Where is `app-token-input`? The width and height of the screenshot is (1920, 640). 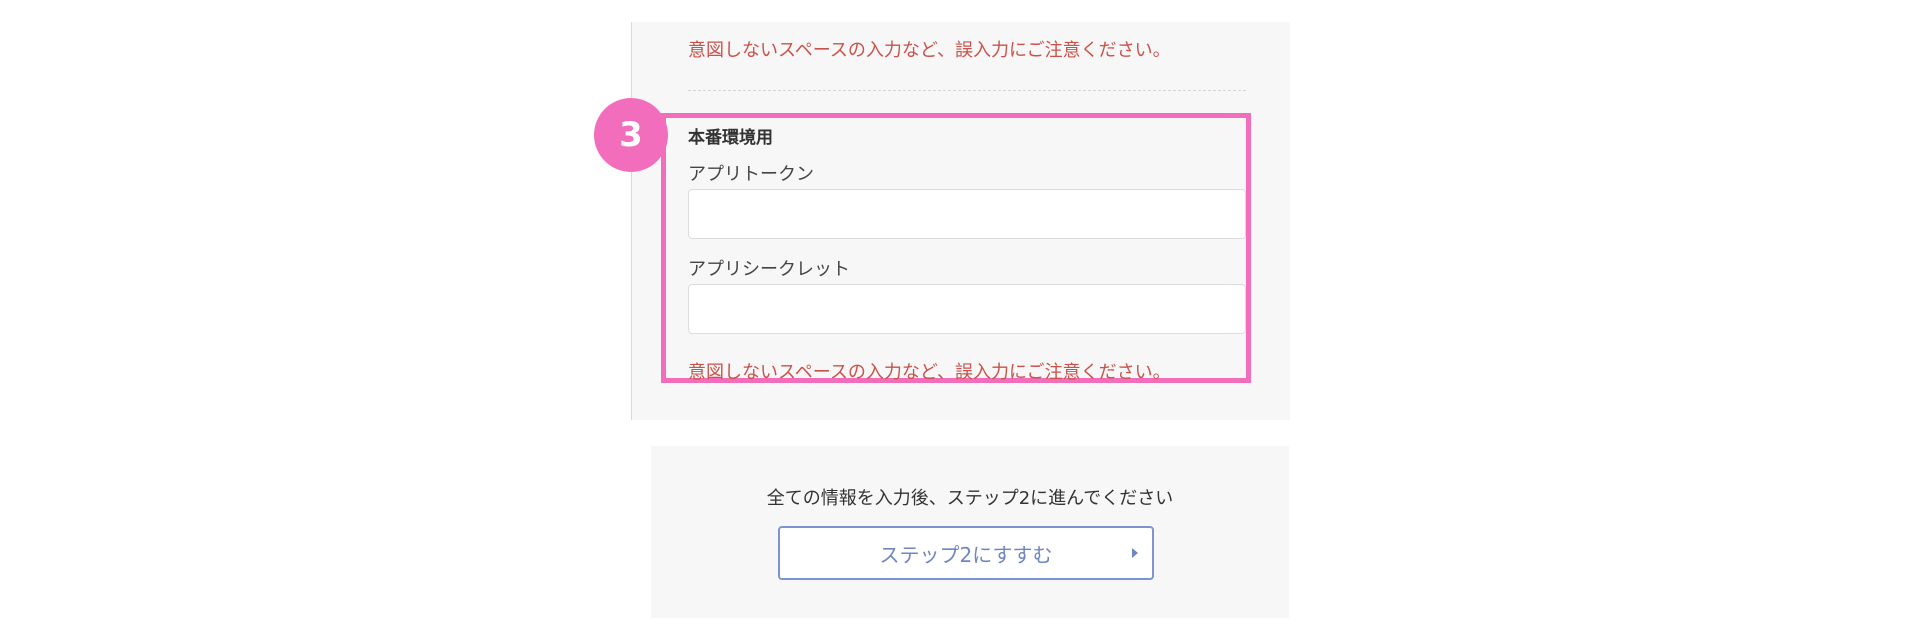
app-token-input is located at coordinates (967, 214).